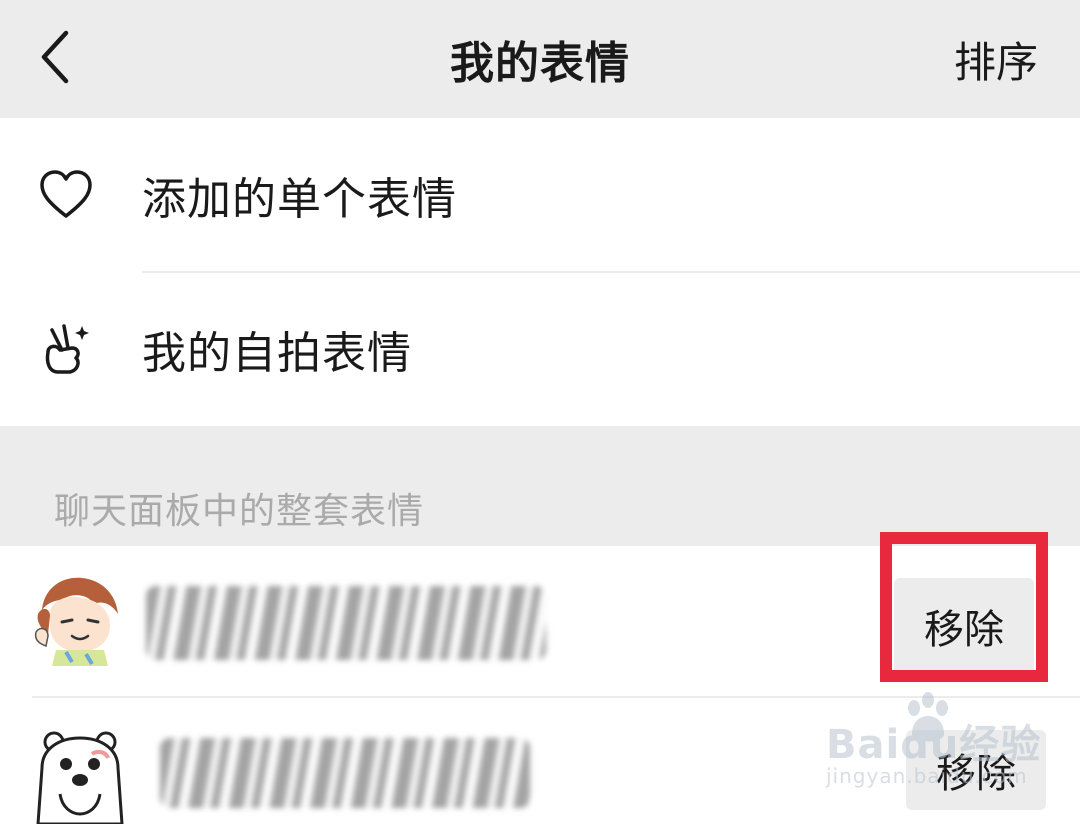 Image resolution: width=1080 pixels, height=824 pixels. Describe the element at coordinates (299, 199) in the screenshot. I see `menu-item-label: 添加的单个表情` at that location.